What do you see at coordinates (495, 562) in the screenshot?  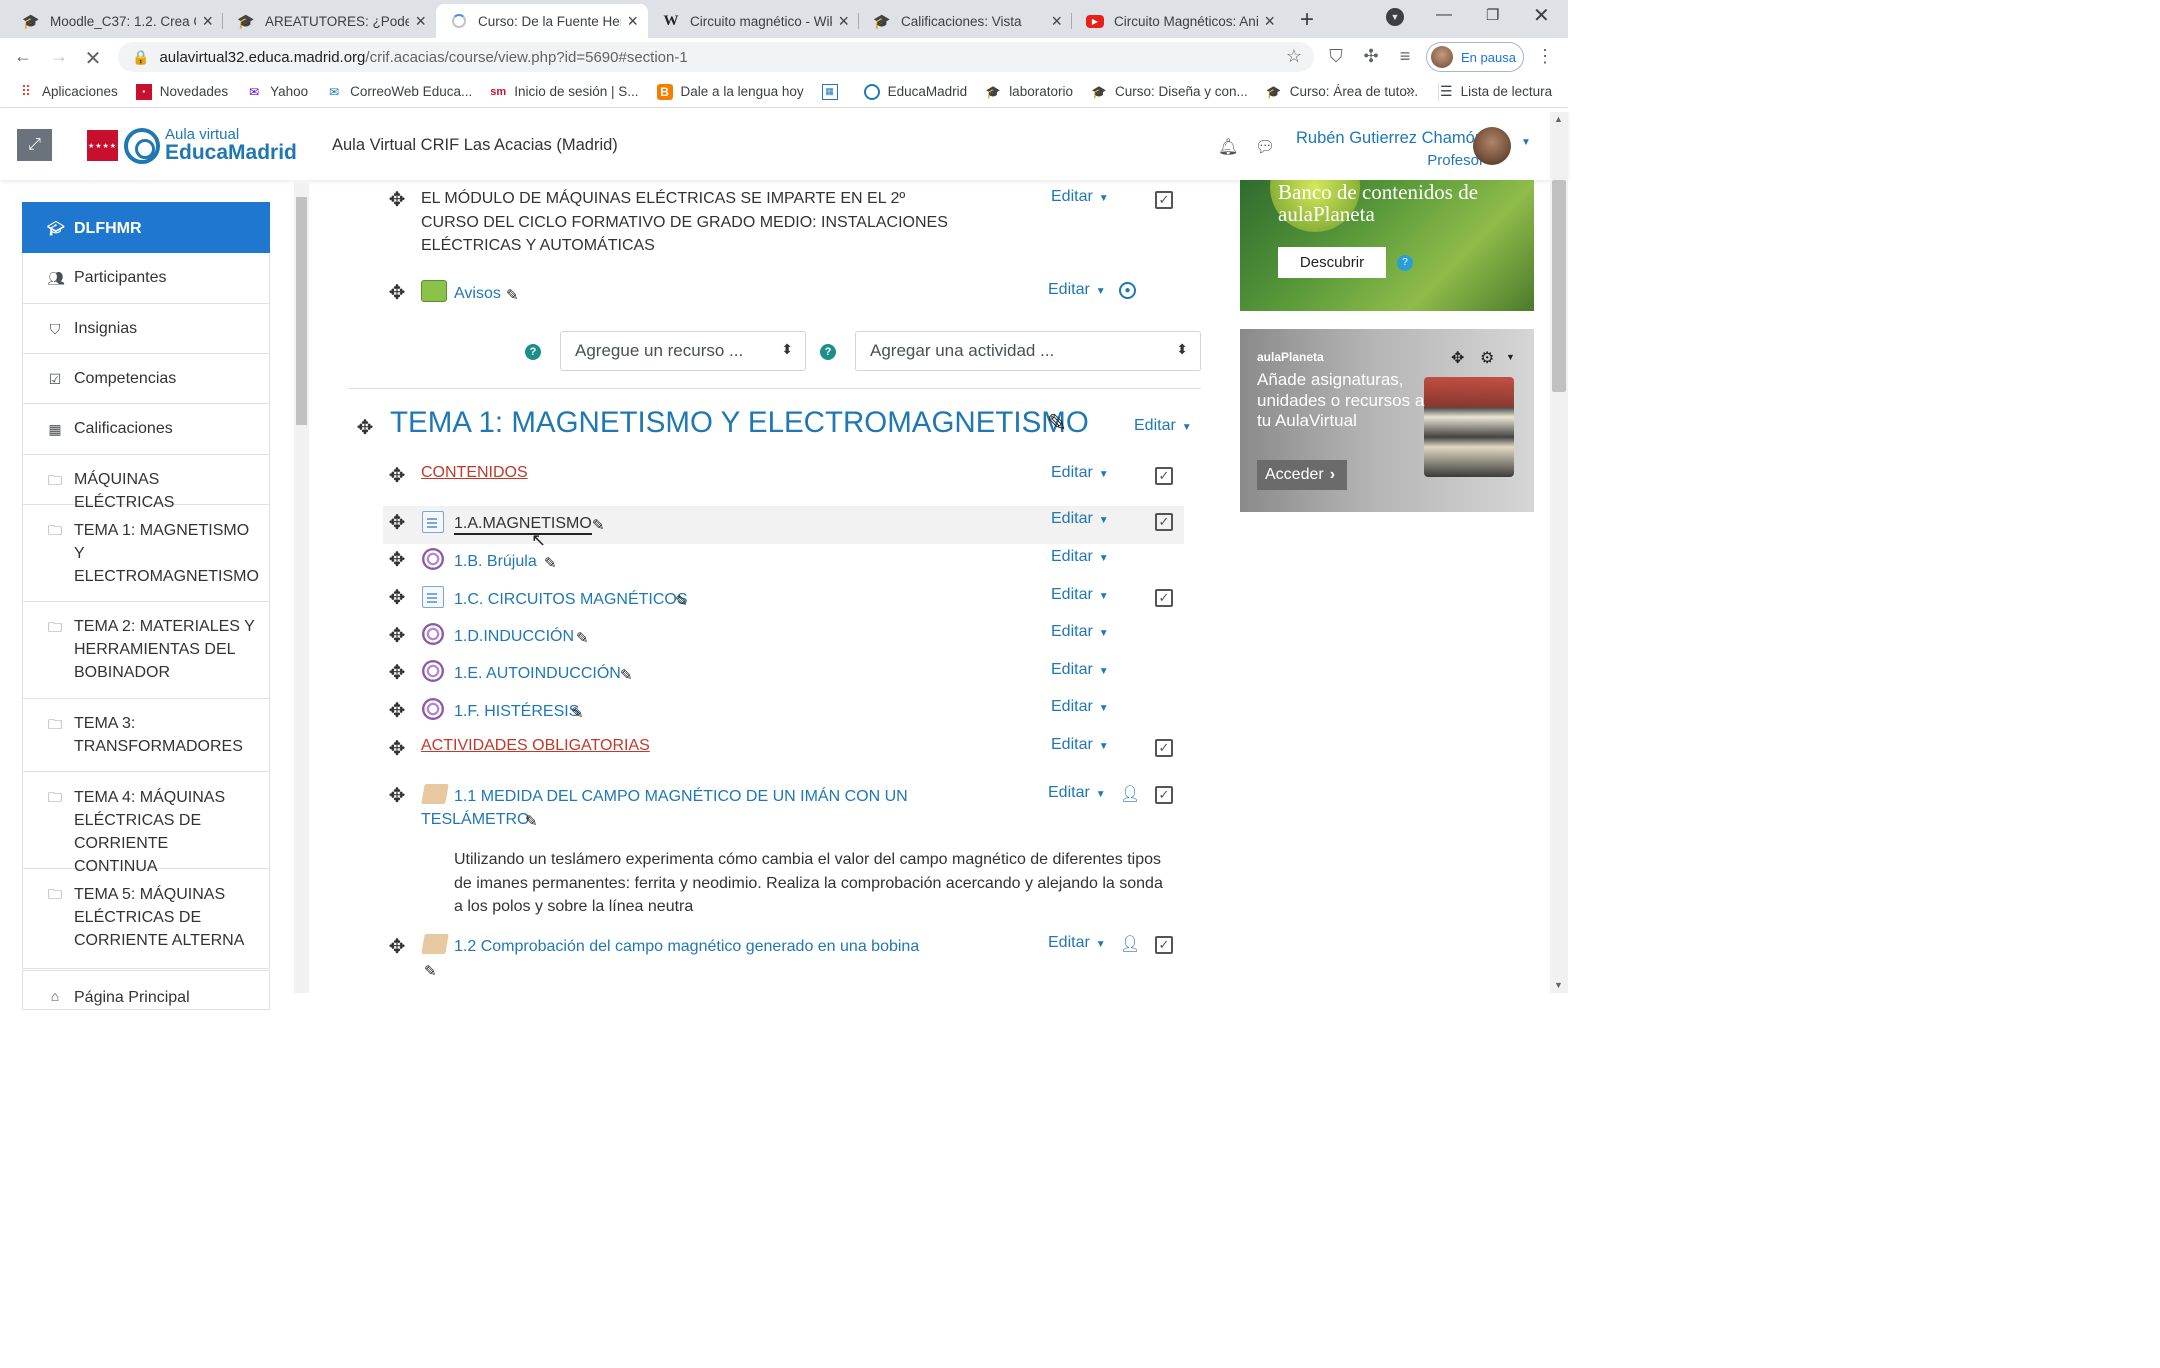 I see `activity-link: 1.B. Brújula` at bounding box center [495, 562].